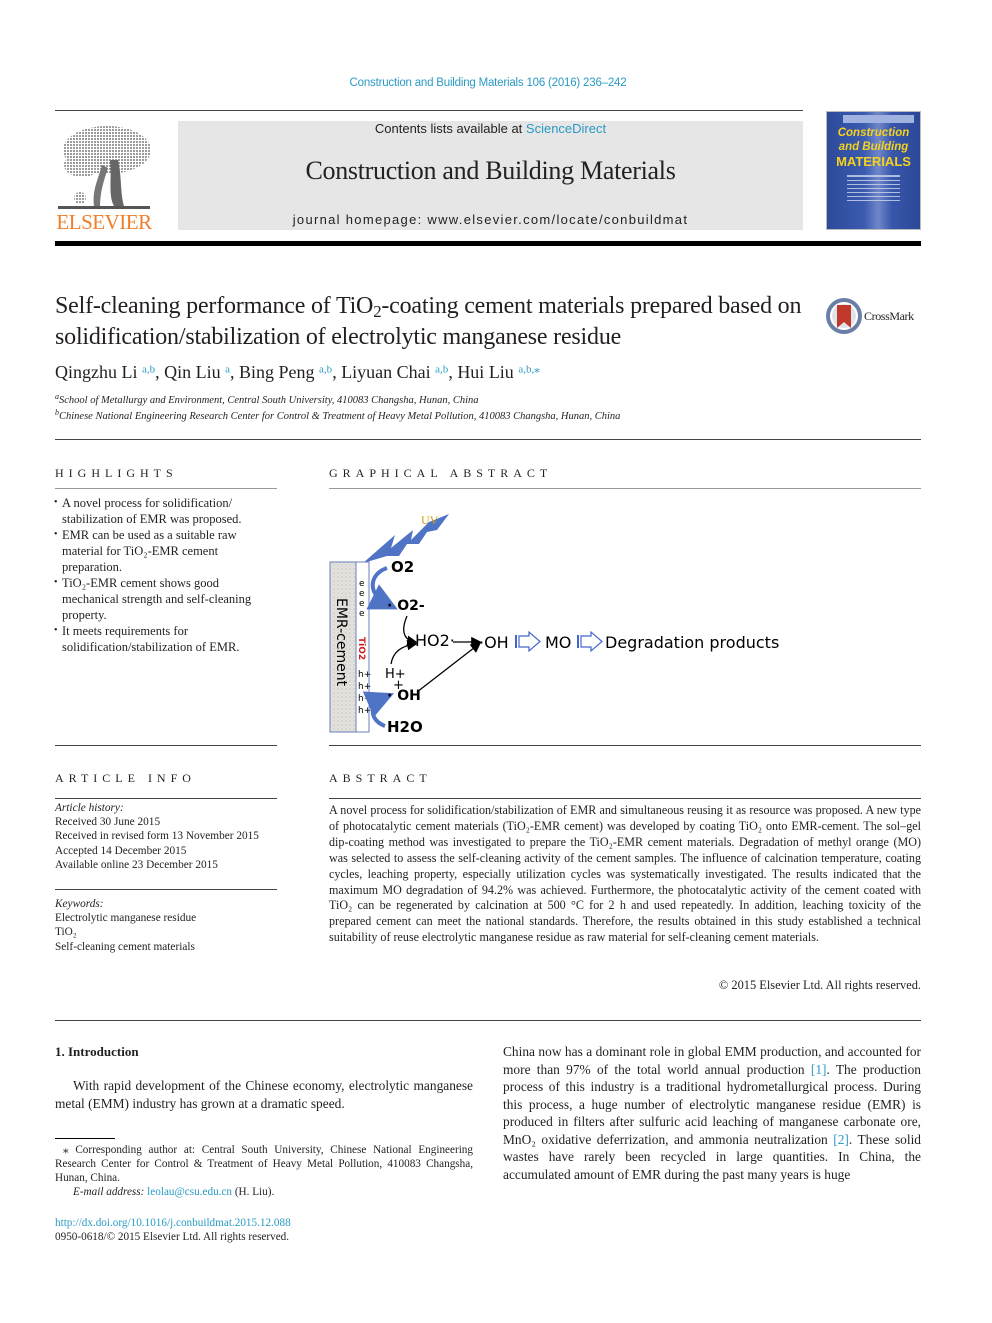 The image size is (992, 1323). Describe the element at coordinates (878, 119) in the screenshot. I see `cover-top-band` at that location.